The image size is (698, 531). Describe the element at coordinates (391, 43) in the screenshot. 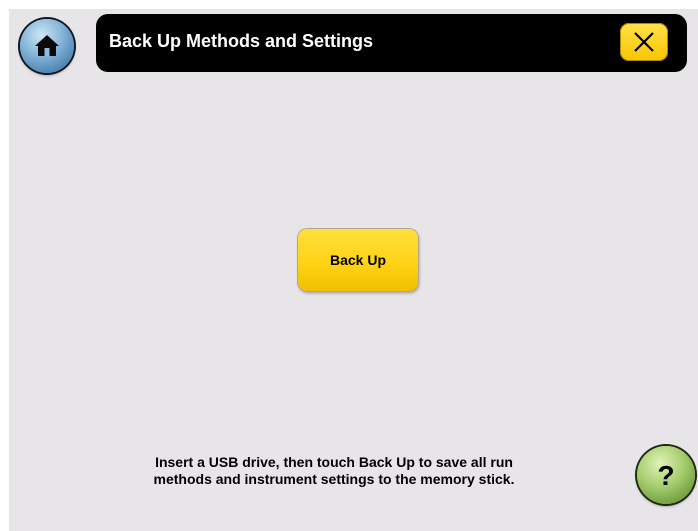

I see `title-bar: Back Up Methods and Settings` at that location.